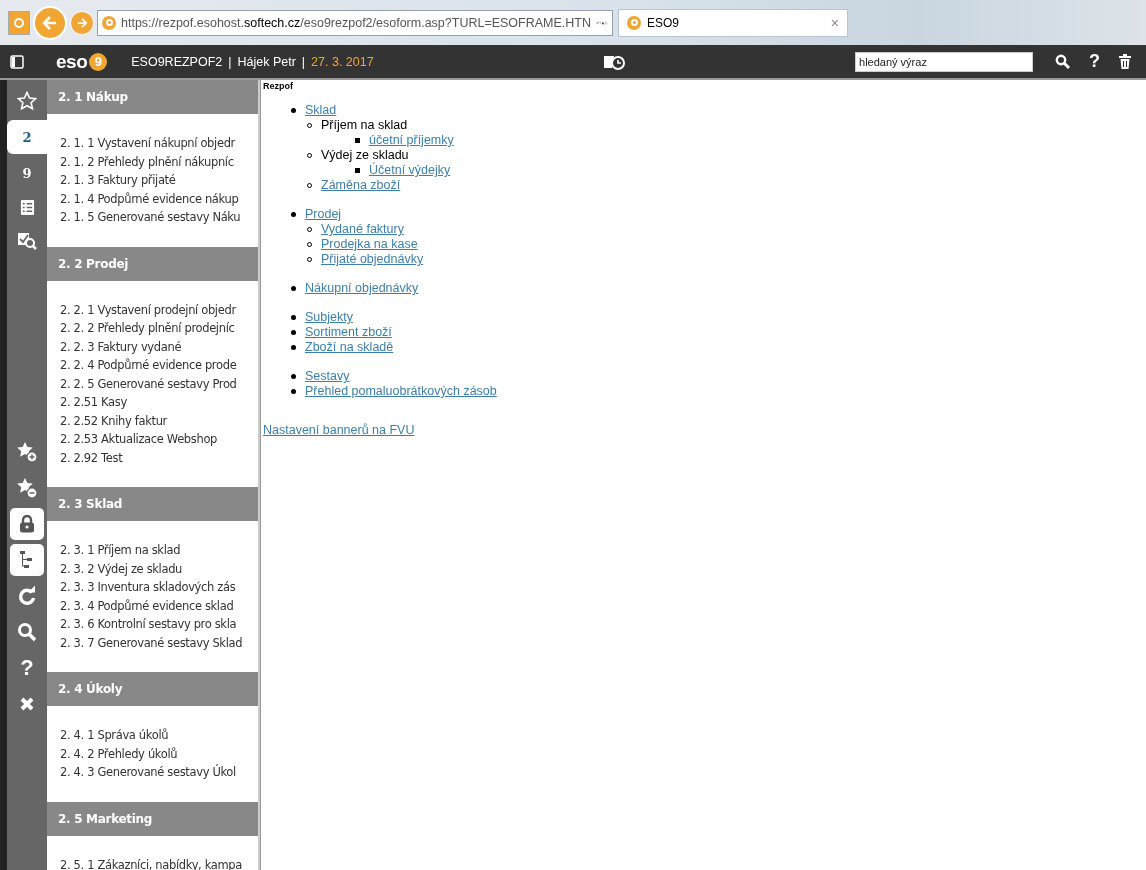 This screenshot has height=870, width=1146. I want to click on link: Sestavy, so click(327, 376).